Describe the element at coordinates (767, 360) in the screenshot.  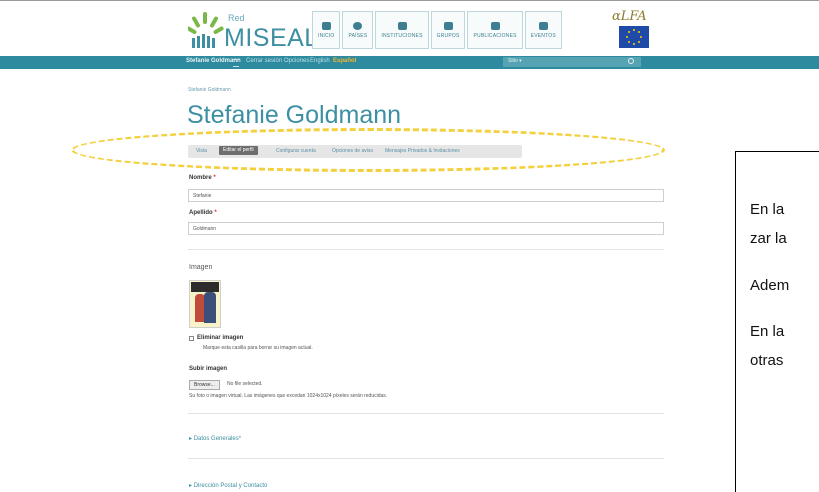
I see `side-text-line: otras` at that location.